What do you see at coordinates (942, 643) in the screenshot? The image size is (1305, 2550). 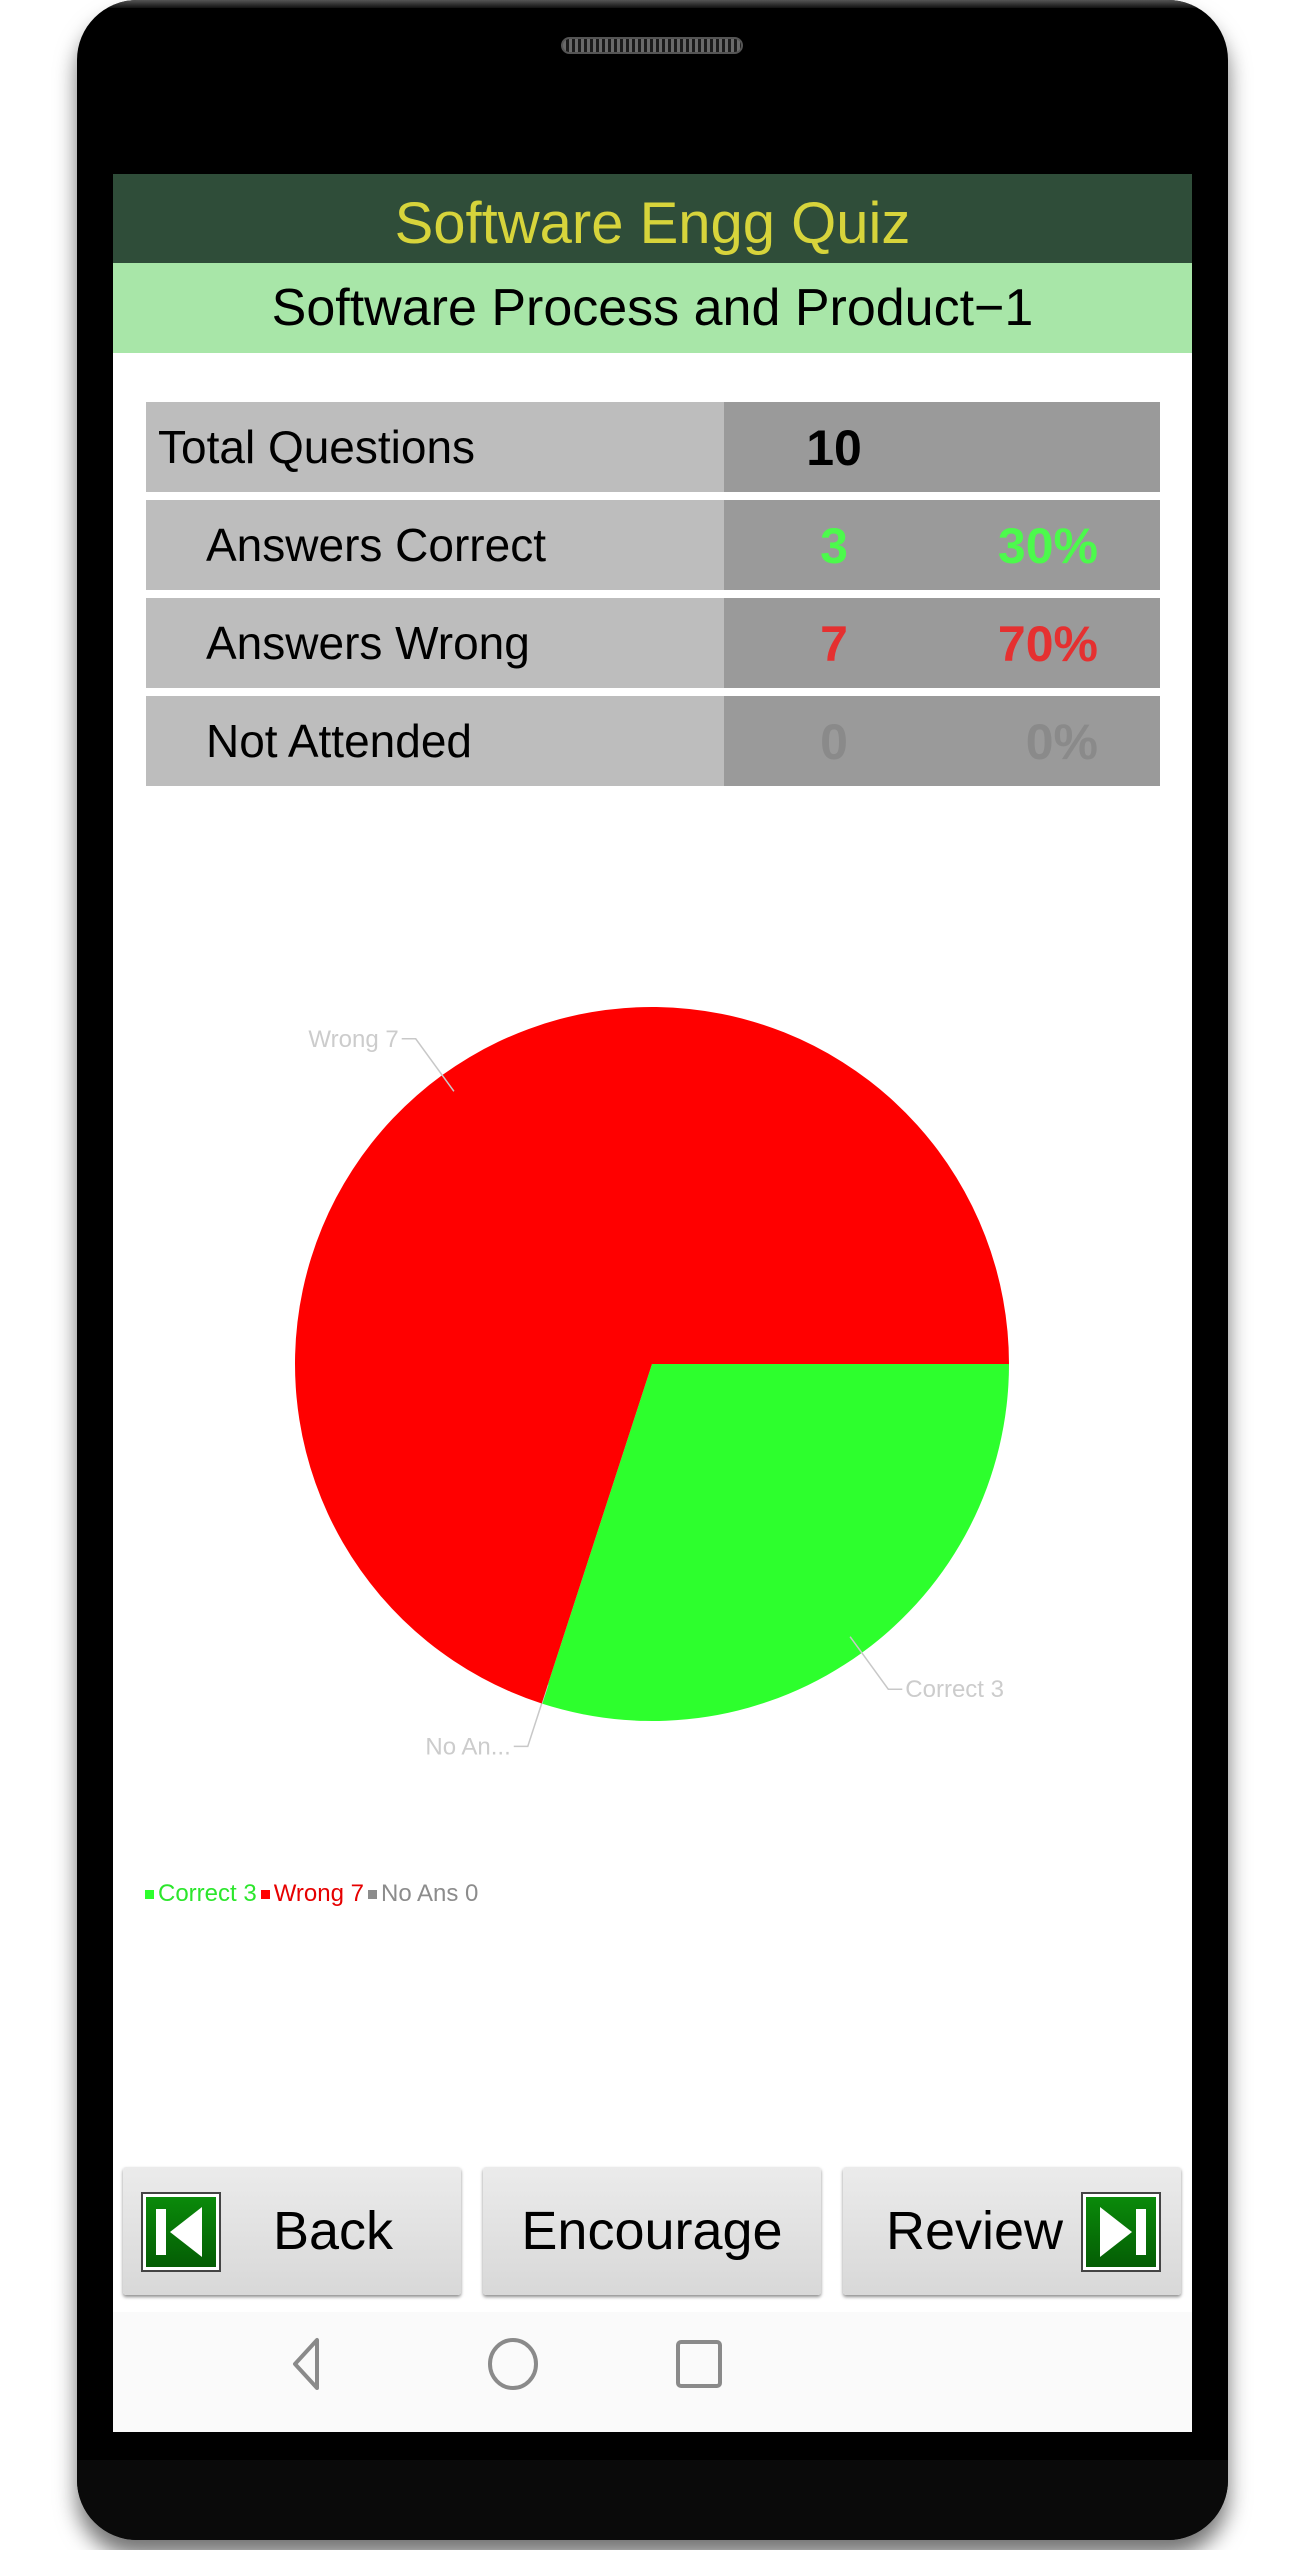 I see `stats-values: 7 70%` at bounding box center [942, 643].